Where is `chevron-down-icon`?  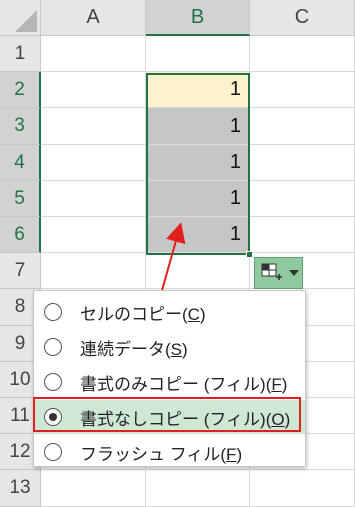
chevron-down-icon is located at coordinates (294, 273).